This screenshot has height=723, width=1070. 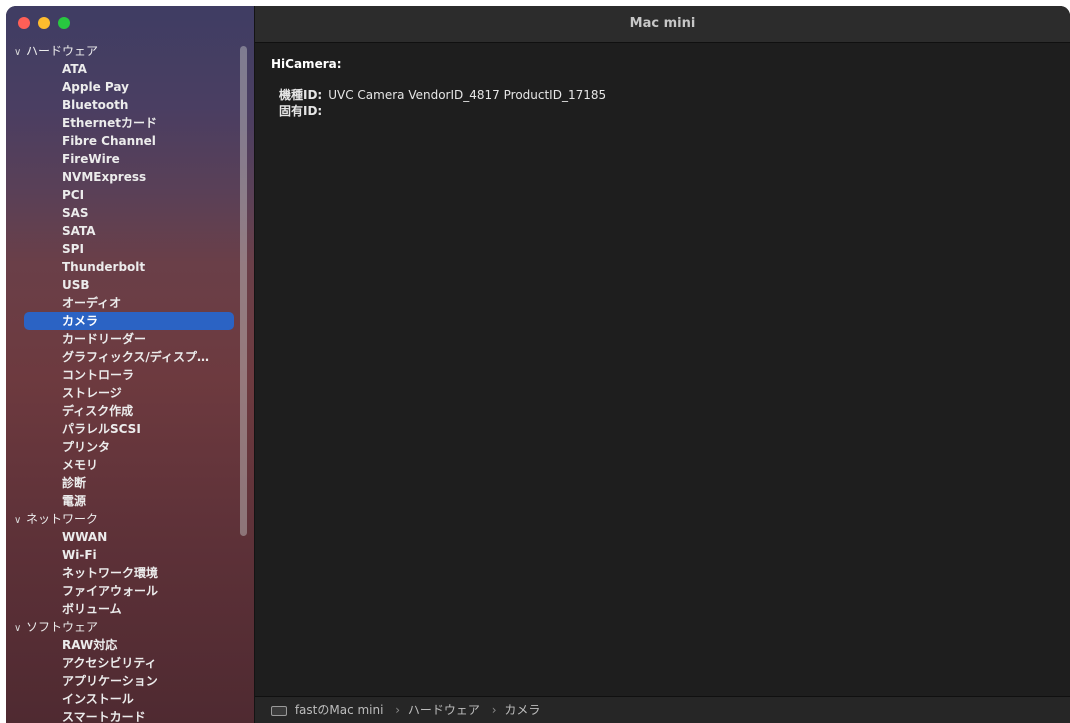 What do you see at coordinates (120, 465) in the screenshot?
I see `sidebar-item: メモリ` at bounding box center [120, 465].